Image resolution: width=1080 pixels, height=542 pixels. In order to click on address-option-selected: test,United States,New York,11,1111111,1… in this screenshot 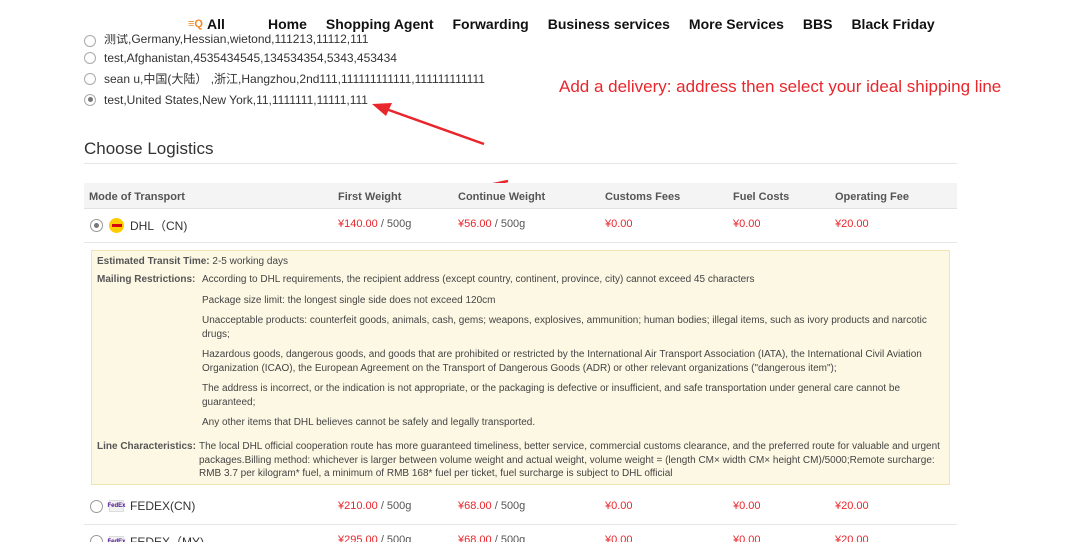, I will do `click(284, 99)`.